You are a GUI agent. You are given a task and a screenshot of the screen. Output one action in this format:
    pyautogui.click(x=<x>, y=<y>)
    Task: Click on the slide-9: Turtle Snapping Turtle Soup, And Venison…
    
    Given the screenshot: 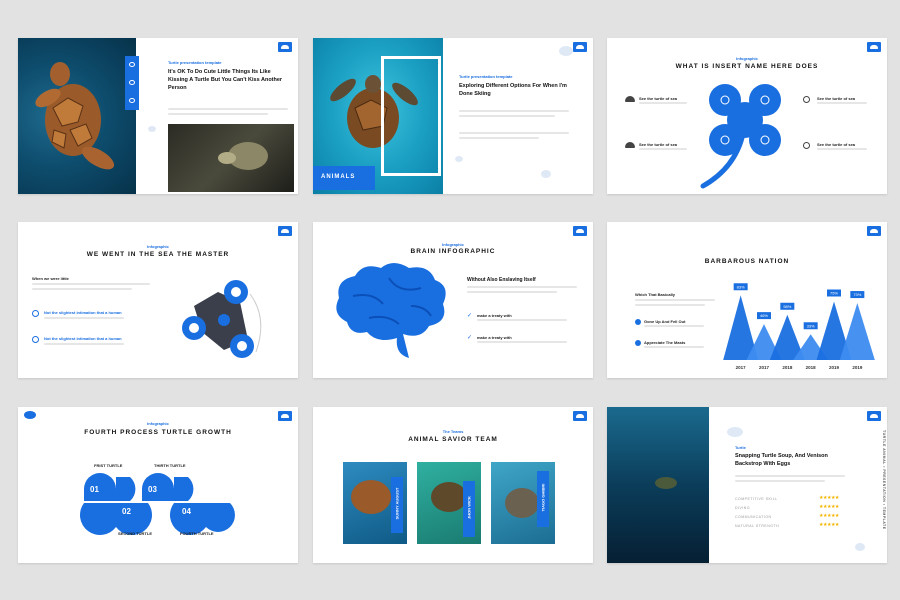 What is the action you would take?
    pyautogui.click(x=747, y=485)
    